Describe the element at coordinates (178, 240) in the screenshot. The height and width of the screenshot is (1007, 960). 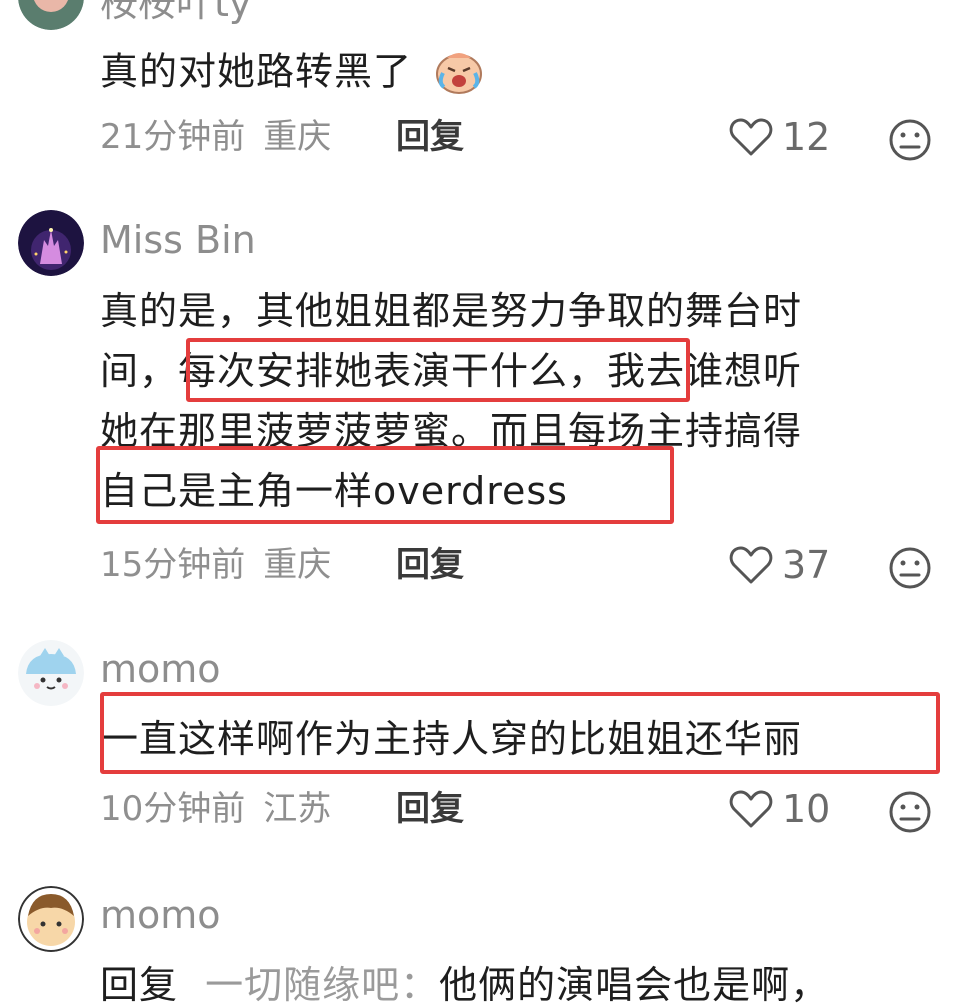
I see `username: Miss Bin` at that location.